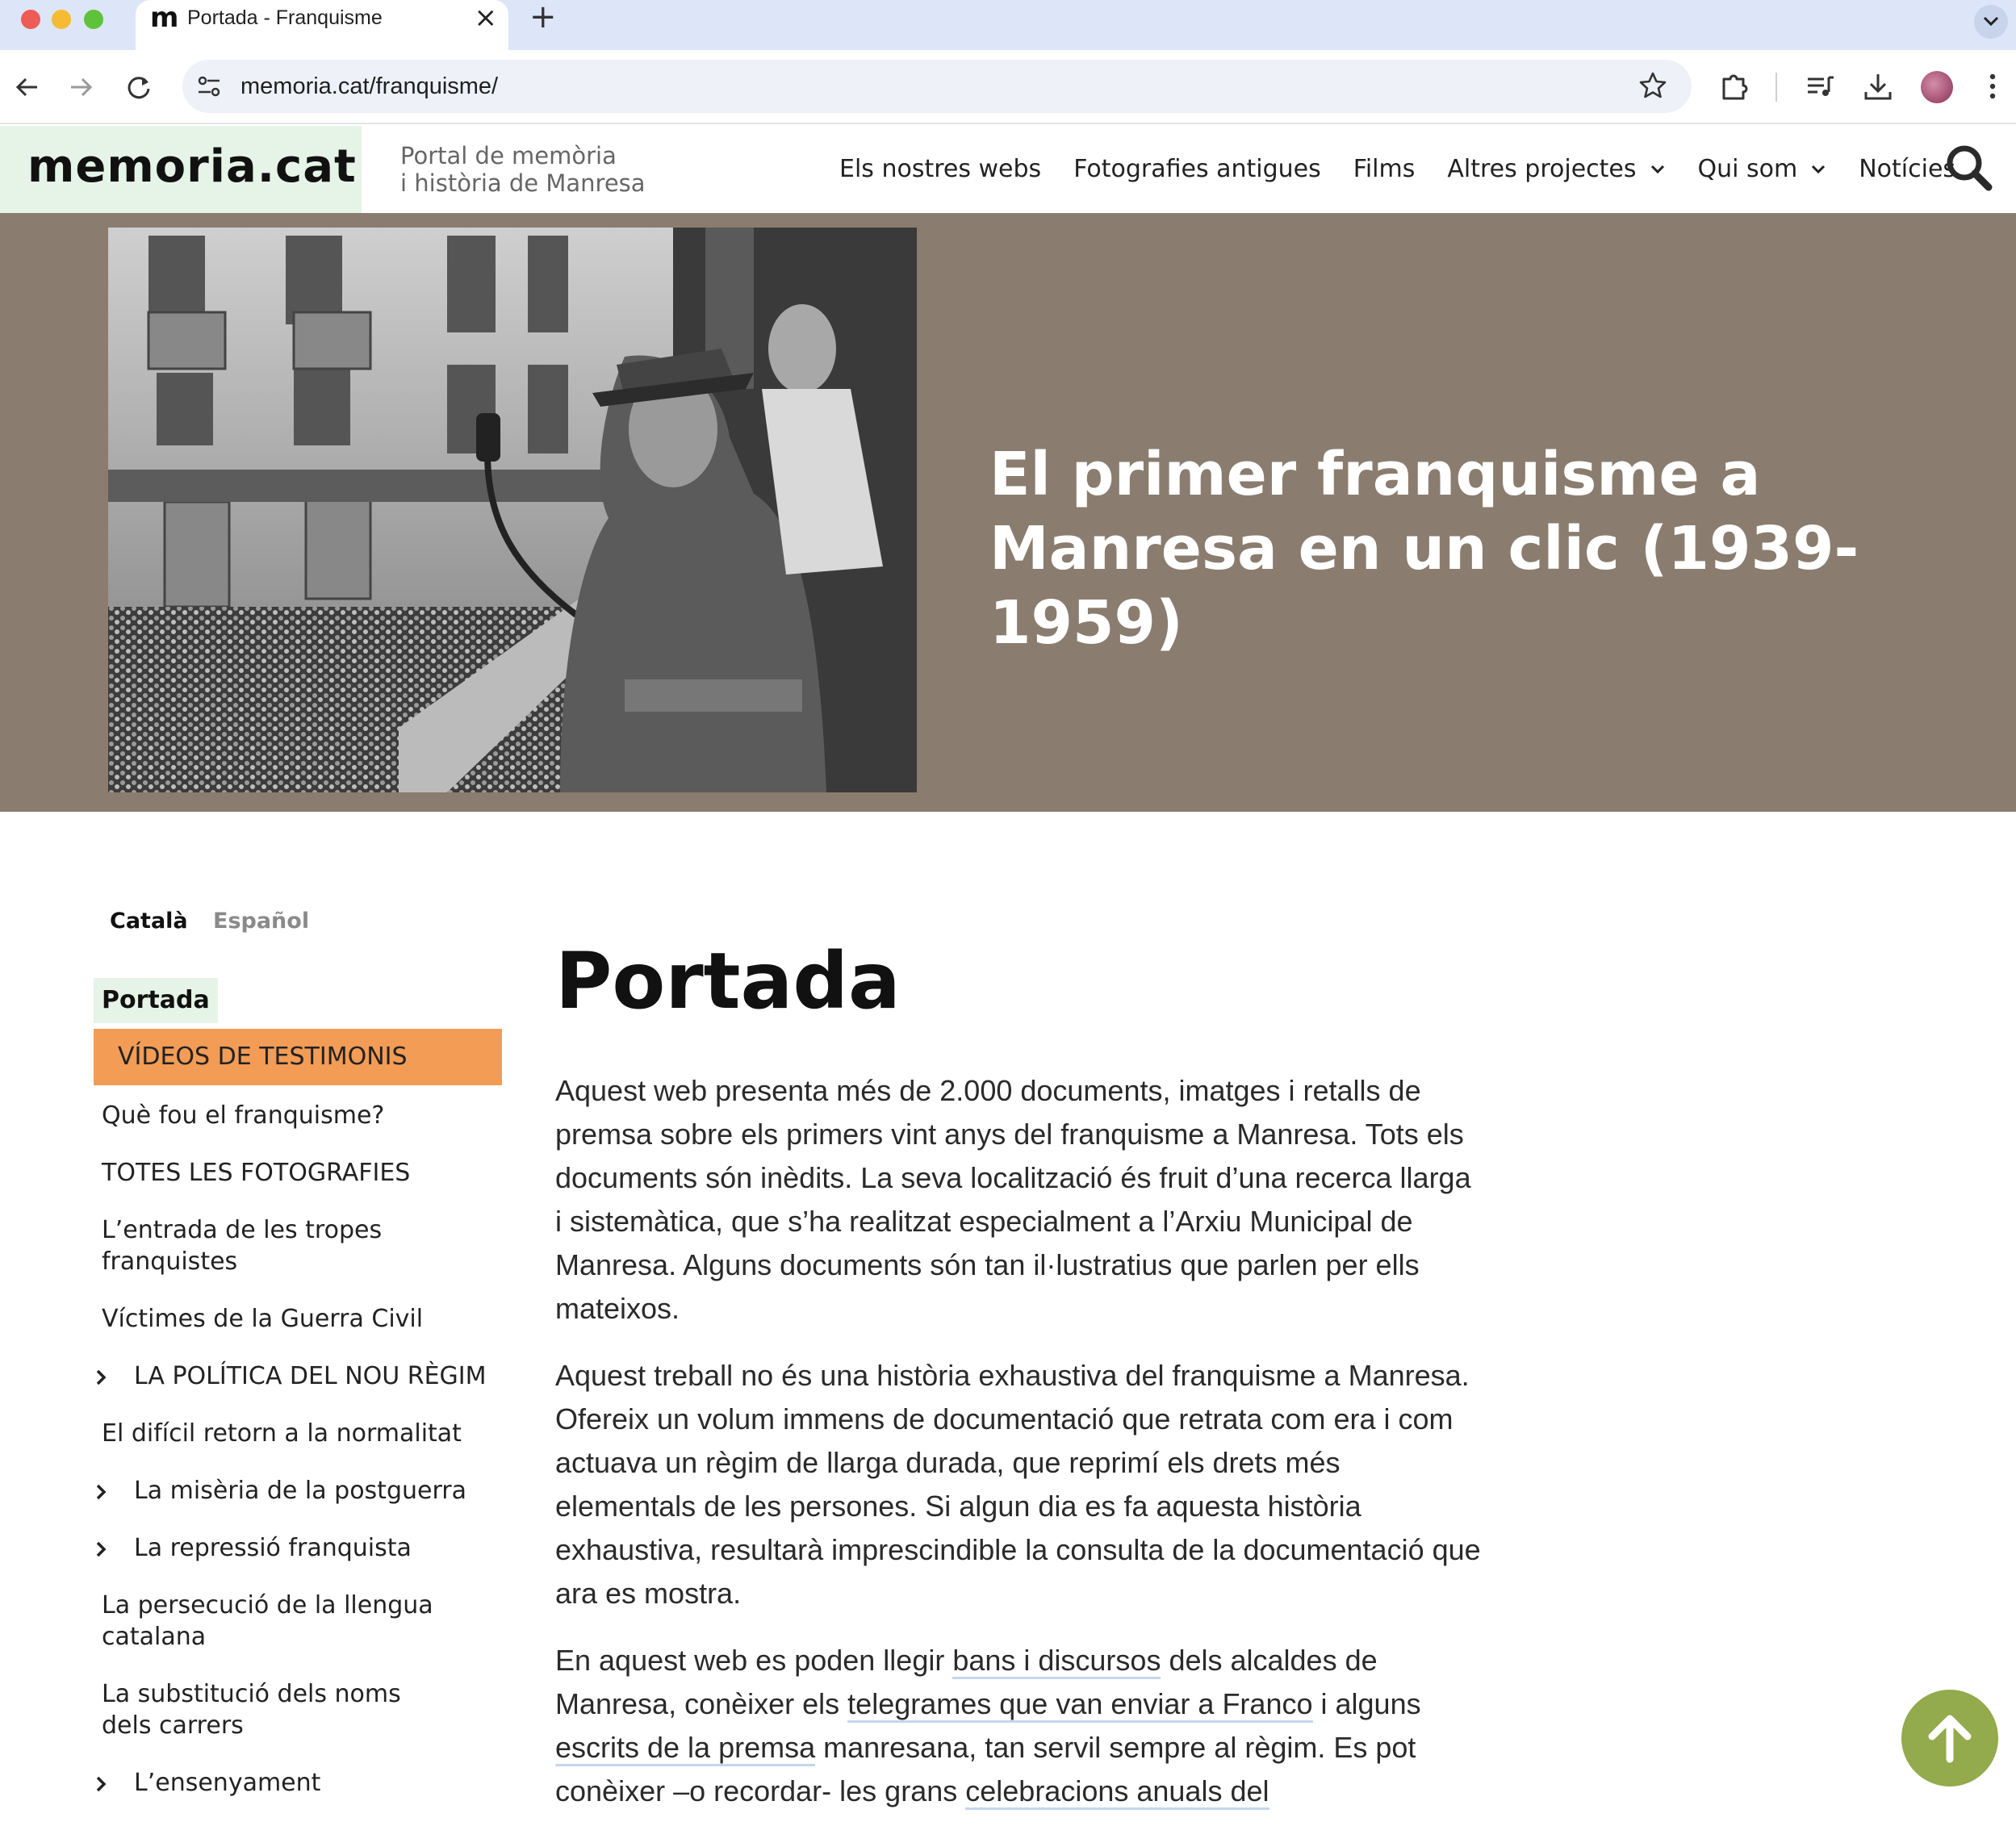 This screenshot has height=1822, width=2016. I want to click on link-bans-discursos: bans i discursos, so click(1056, 1662).